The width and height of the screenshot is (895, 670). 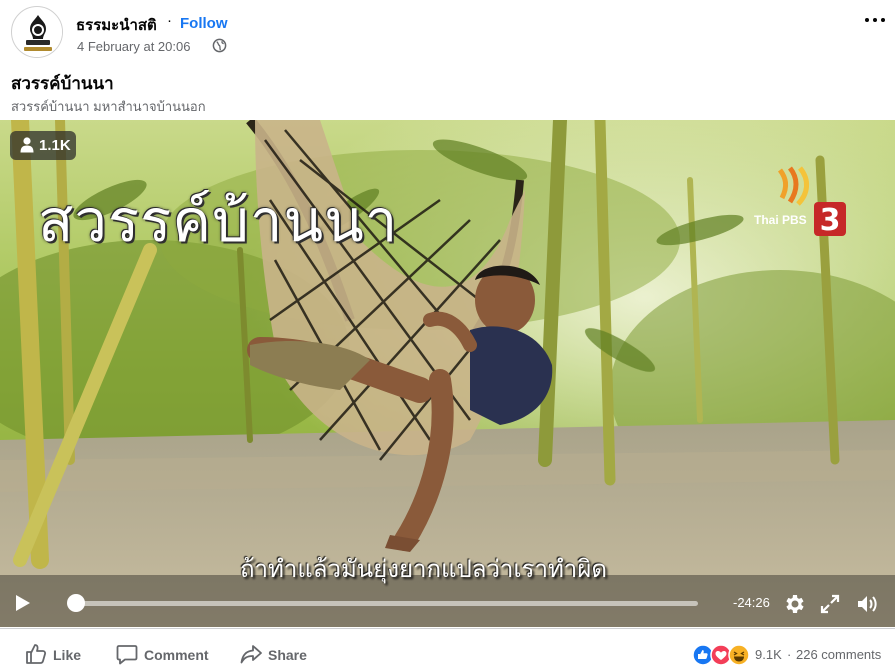 What do you see at coordinates (108, 106) in the screenshot?
I see `post-description: สวรรค์บ้านนา มหาสำนาจบ้านนอก` at bounding box center [108, 106].